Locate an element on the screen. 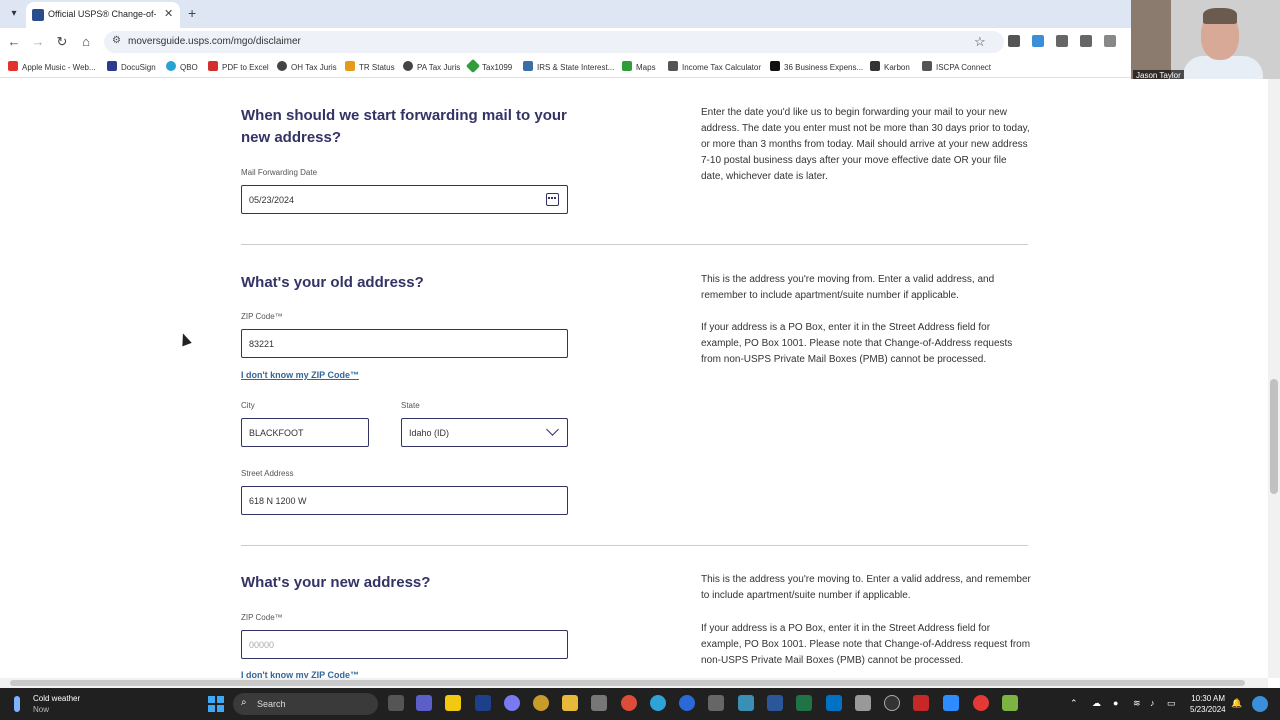  notification-bell-icon: 🔔 is located at coordinates (1236, 703).